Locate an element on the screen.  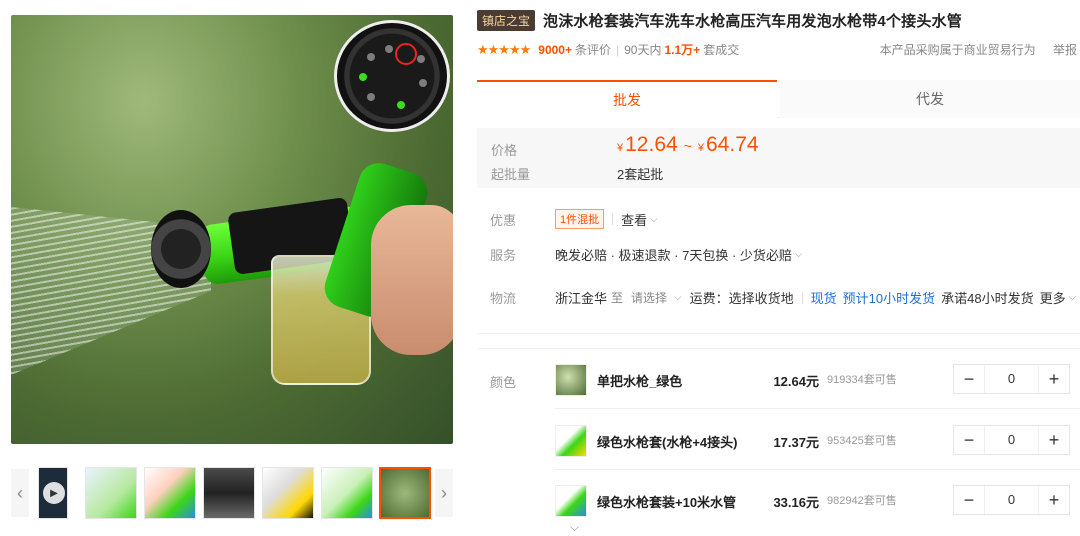
in-stock-label: 现货 is located at coordinates (823, 298).